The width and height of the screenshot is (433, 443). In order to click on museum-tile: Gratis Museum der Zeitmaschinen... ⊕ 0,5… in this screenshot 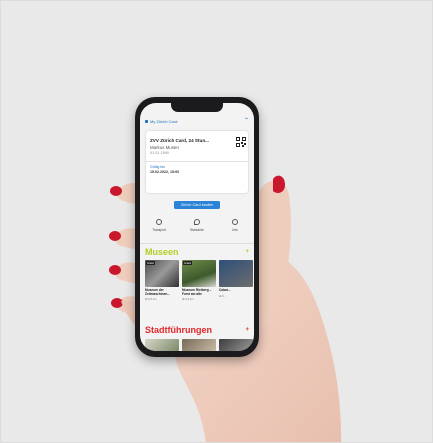, I will do `click(162, 282)`.